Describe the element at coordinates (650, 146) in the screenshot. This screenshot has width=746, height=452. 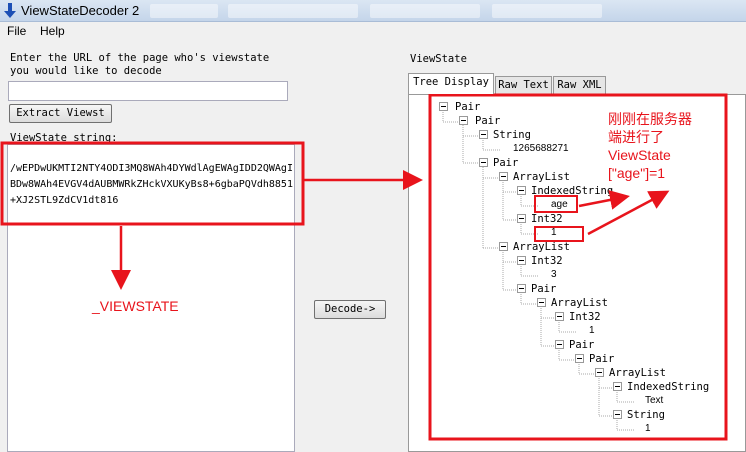
I see `server-note-label: 刚刚在服务器 端进行了 ViewState ["age"]=1` at that location.